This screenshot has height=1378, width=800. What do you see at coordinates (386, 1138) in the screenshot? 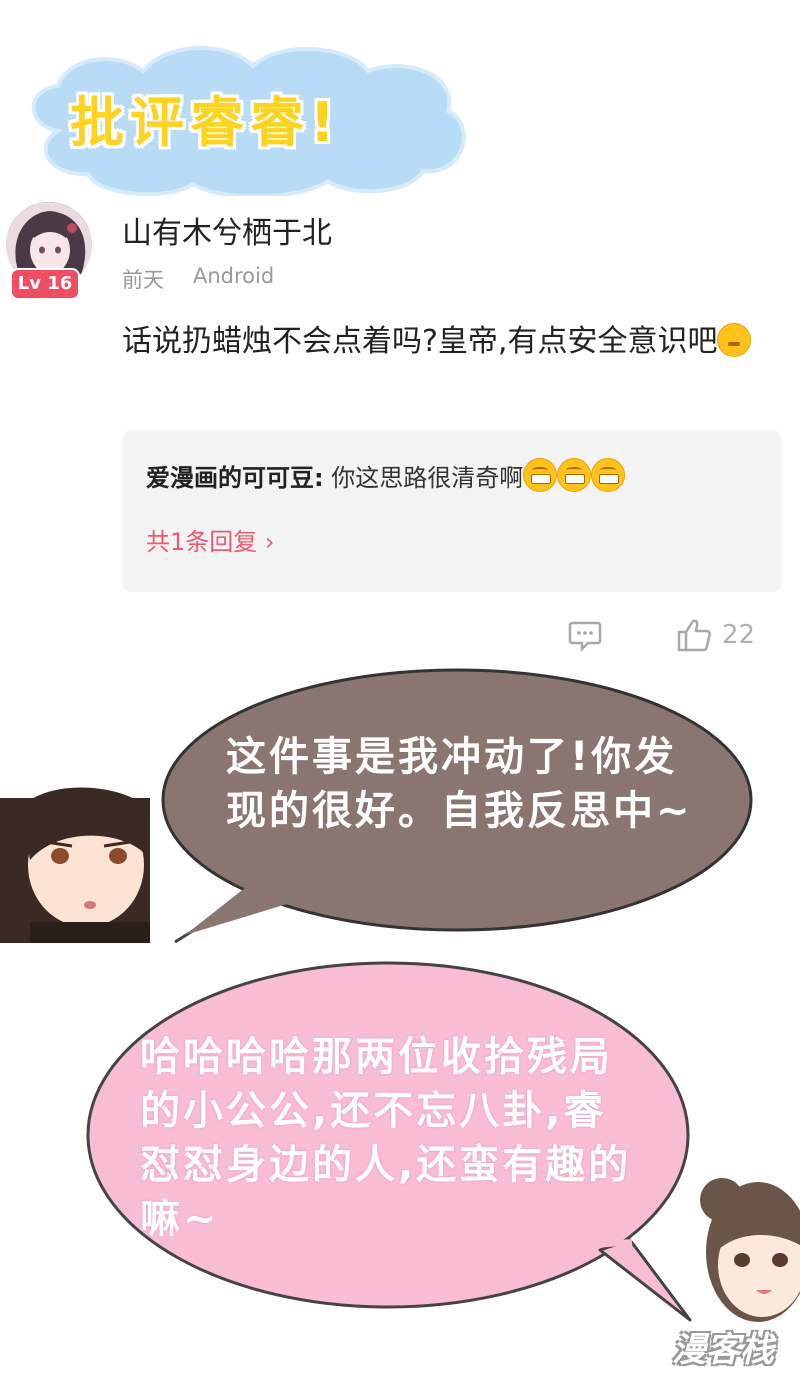
I see `speech-bubble-text: 哈哈哈哈那两位收拾残局的小公公,还不忘八卦,睿怼怼身边的人,还蛮有趣的嘛~` at bounding box center [386, 1138].